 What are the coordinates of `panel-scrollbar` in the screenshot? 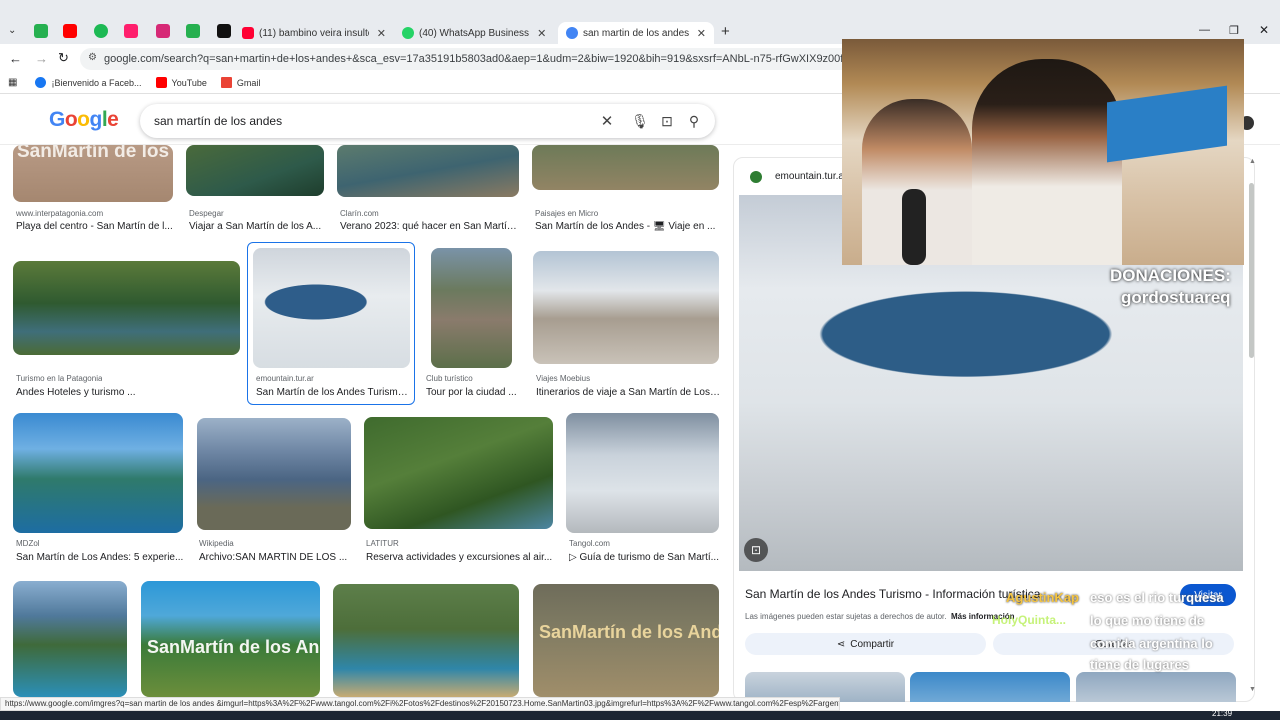 It's located at (1251, 270).